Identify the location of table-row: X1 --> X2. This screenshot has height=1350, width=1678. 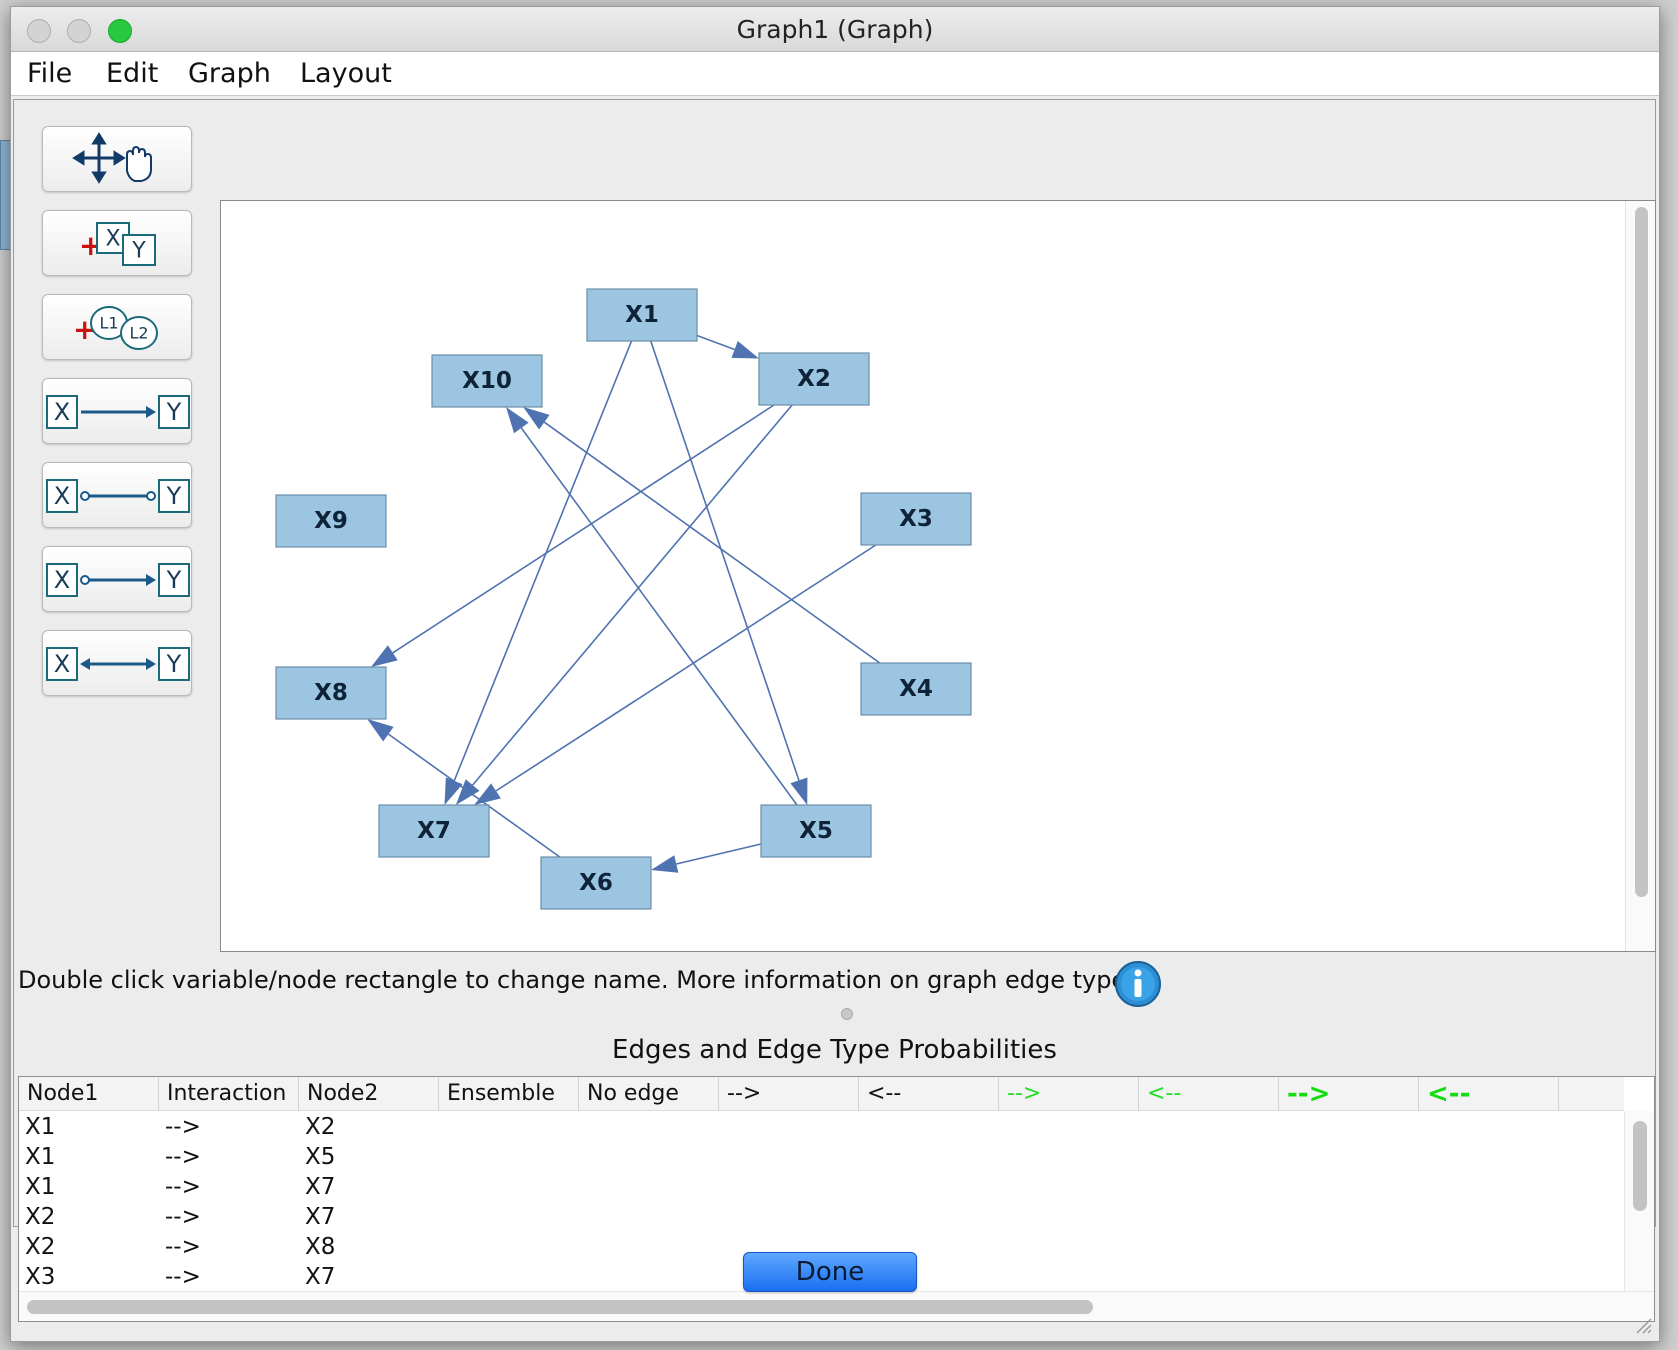
(821, 1127).